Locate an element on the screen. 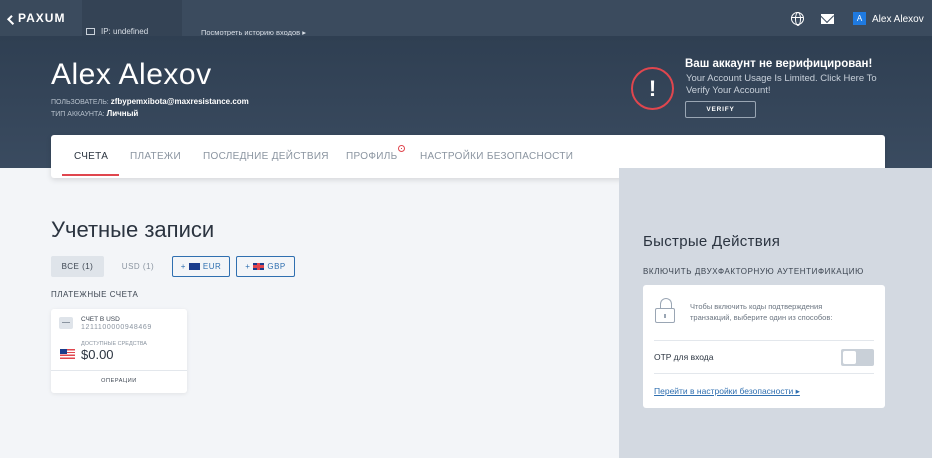 This screenshot has height=458, width=932. accounts-title: Учетные записи is located at coordinates (133, 229).